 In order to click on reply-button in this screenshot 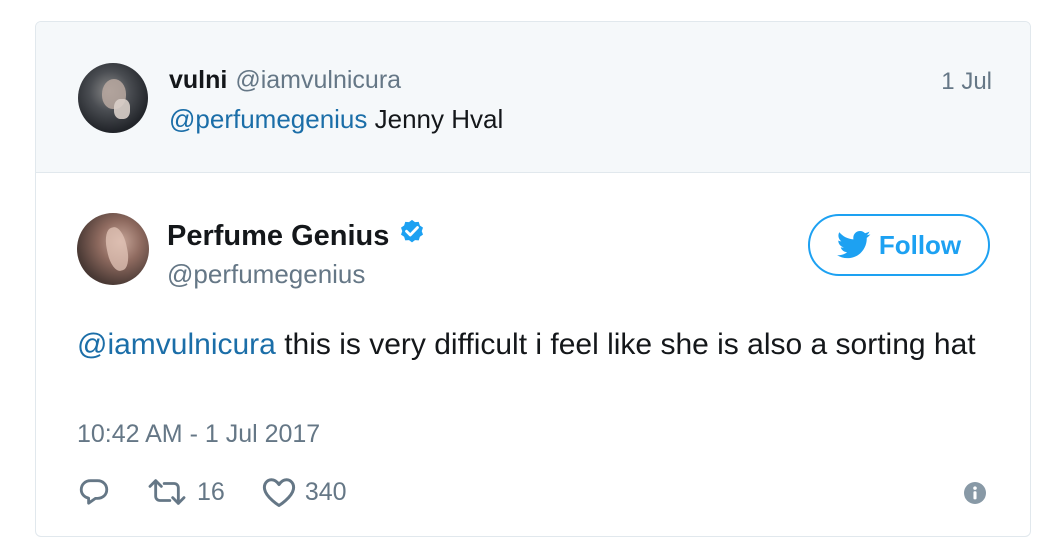, I will do `click(94, 492)`.